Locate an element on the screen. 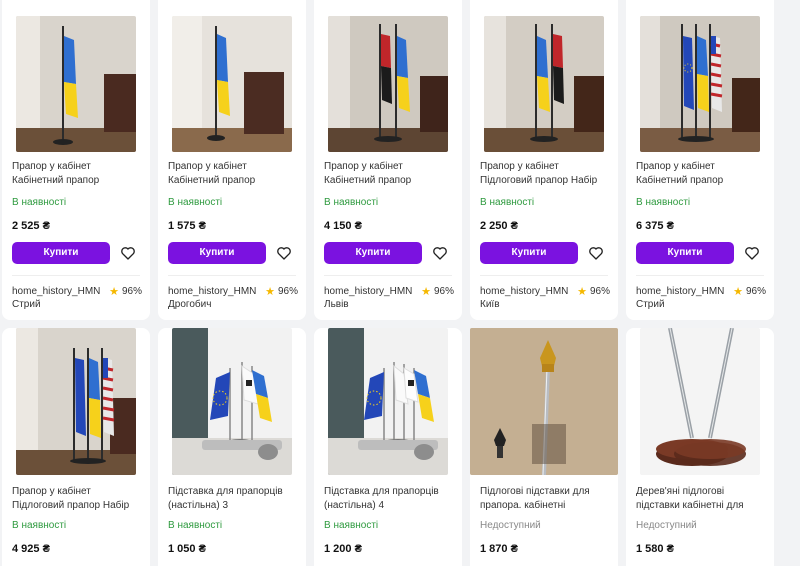  product-title: Підставка для прапорців (настільна) 4 is located at coordinates (390, 499).